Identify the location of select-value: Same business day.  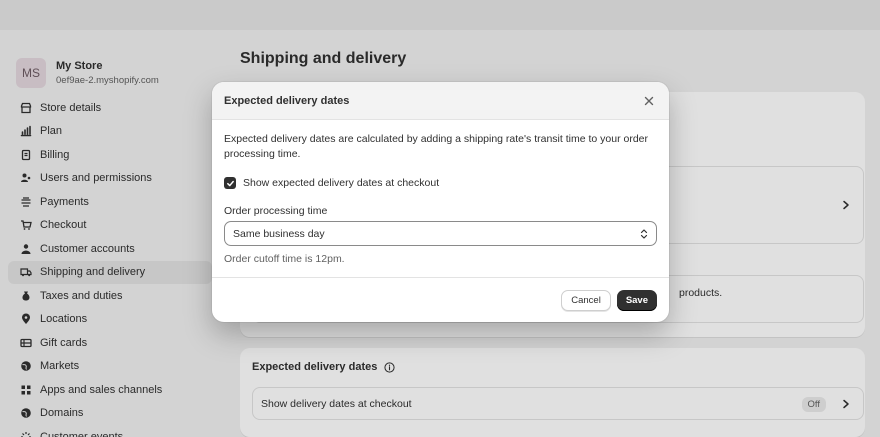
(279, 233).